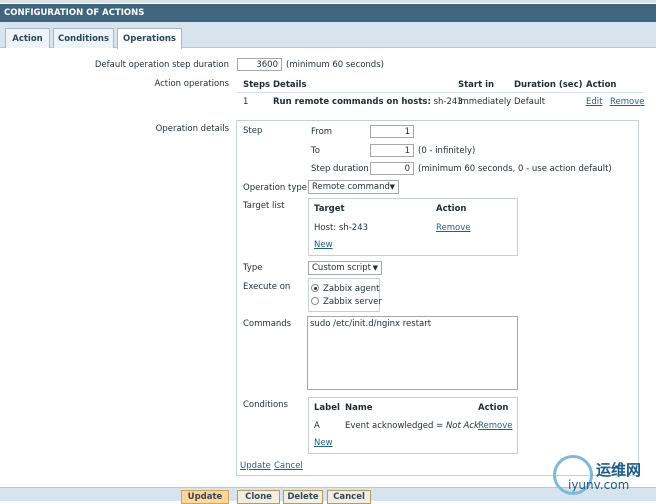  I want to click on condition-col-name: Name, so click(359, 408).